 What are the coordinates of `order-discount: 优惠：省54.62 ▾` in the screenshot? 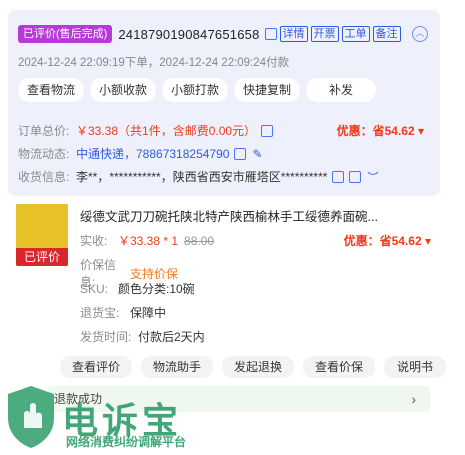 It's located at (380, 131).